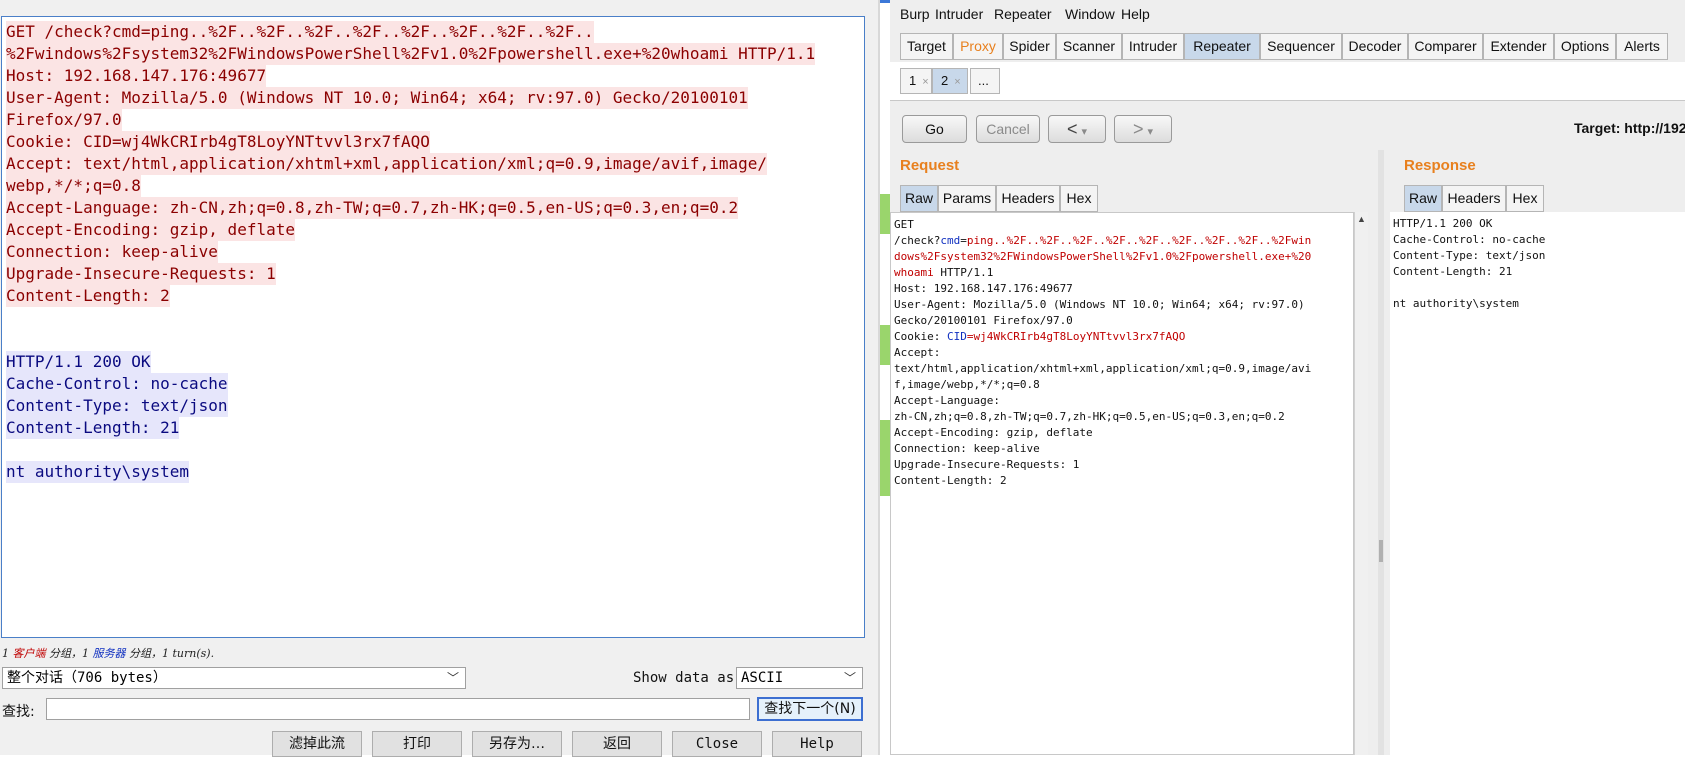 This screenshot has width=1685, height=757. Describe the element at coordinates (1642, 46) in the screenshot. I see `tab-alerts: Alerts` at that location.